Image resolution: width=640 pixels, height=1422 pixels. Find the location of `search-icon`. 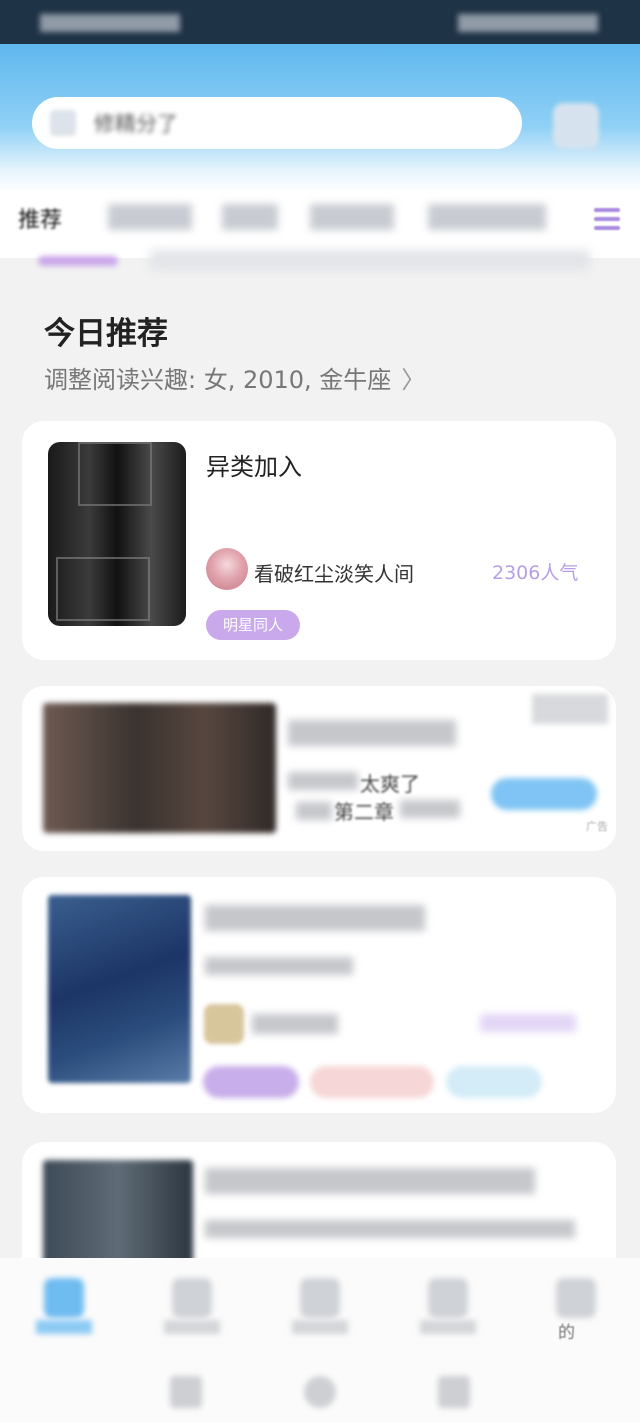

search-icon is located at coordinates (63, 123).